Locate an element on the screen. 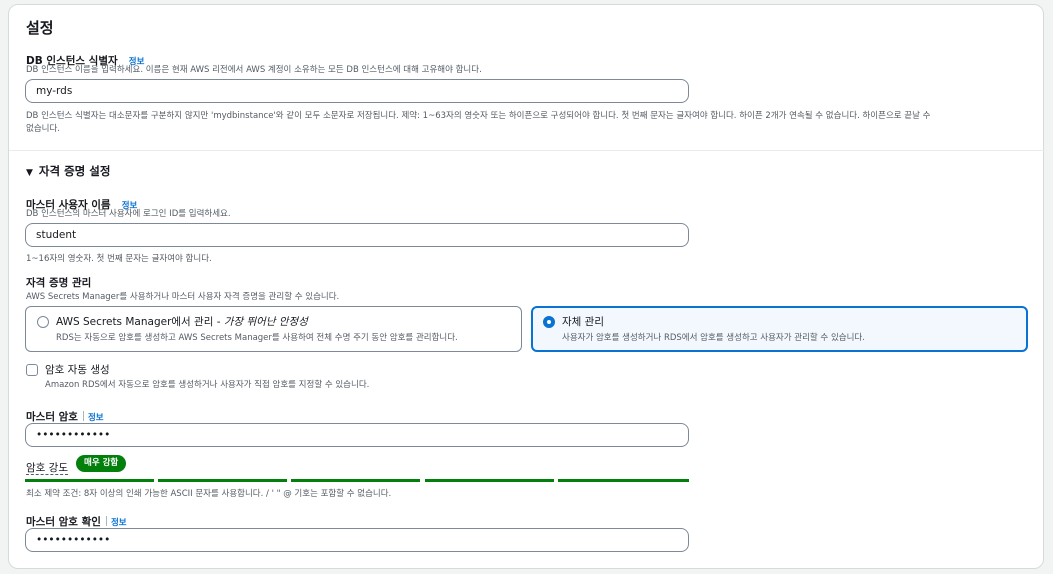  password-strength-label-wrap: 암호 강도 is located at coordinates (47, 465).